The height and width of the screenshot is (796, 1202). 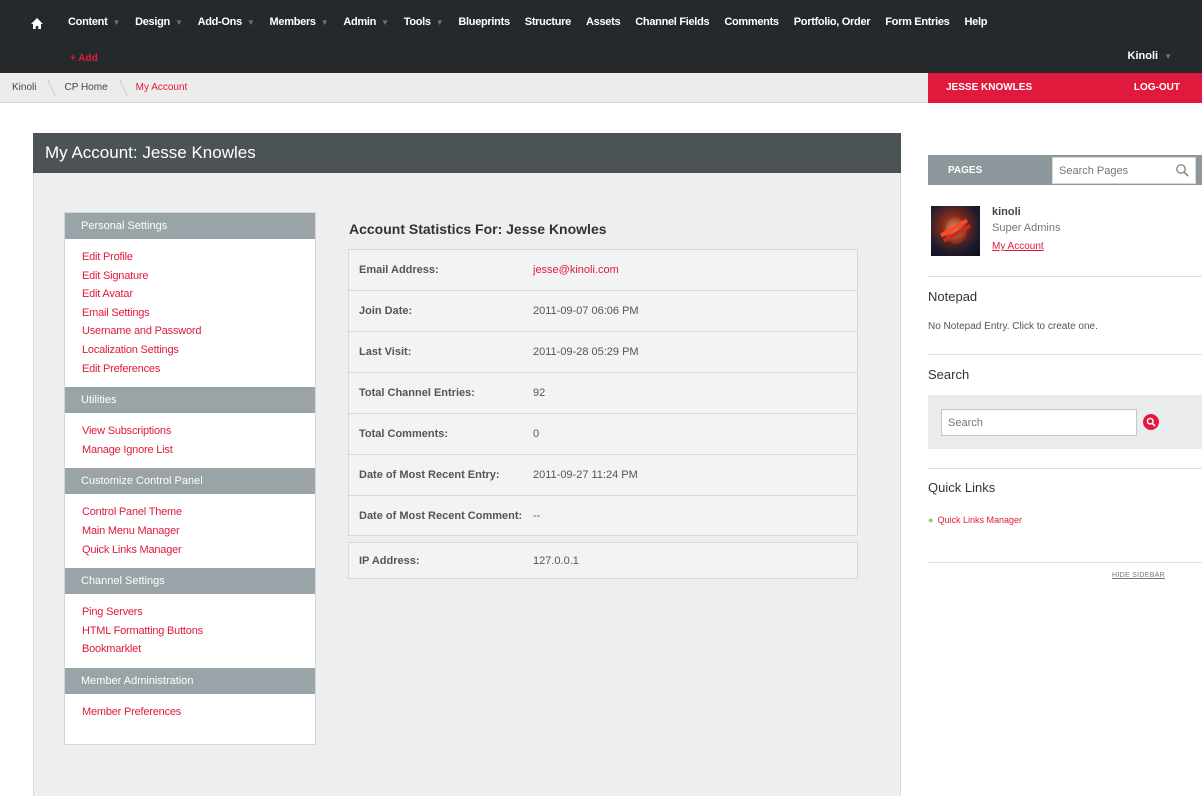 I want to click on site-name: Kinoli, so click(x=1143, y=56).